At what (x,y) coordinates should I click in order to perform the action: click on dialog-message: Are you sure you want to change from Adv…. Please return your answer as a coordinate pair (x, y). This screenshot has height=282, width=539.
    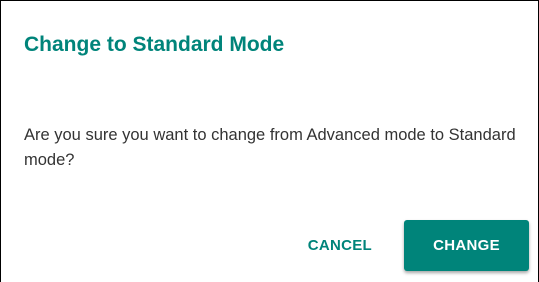
    Looking at the image, I should click on (270, 147).